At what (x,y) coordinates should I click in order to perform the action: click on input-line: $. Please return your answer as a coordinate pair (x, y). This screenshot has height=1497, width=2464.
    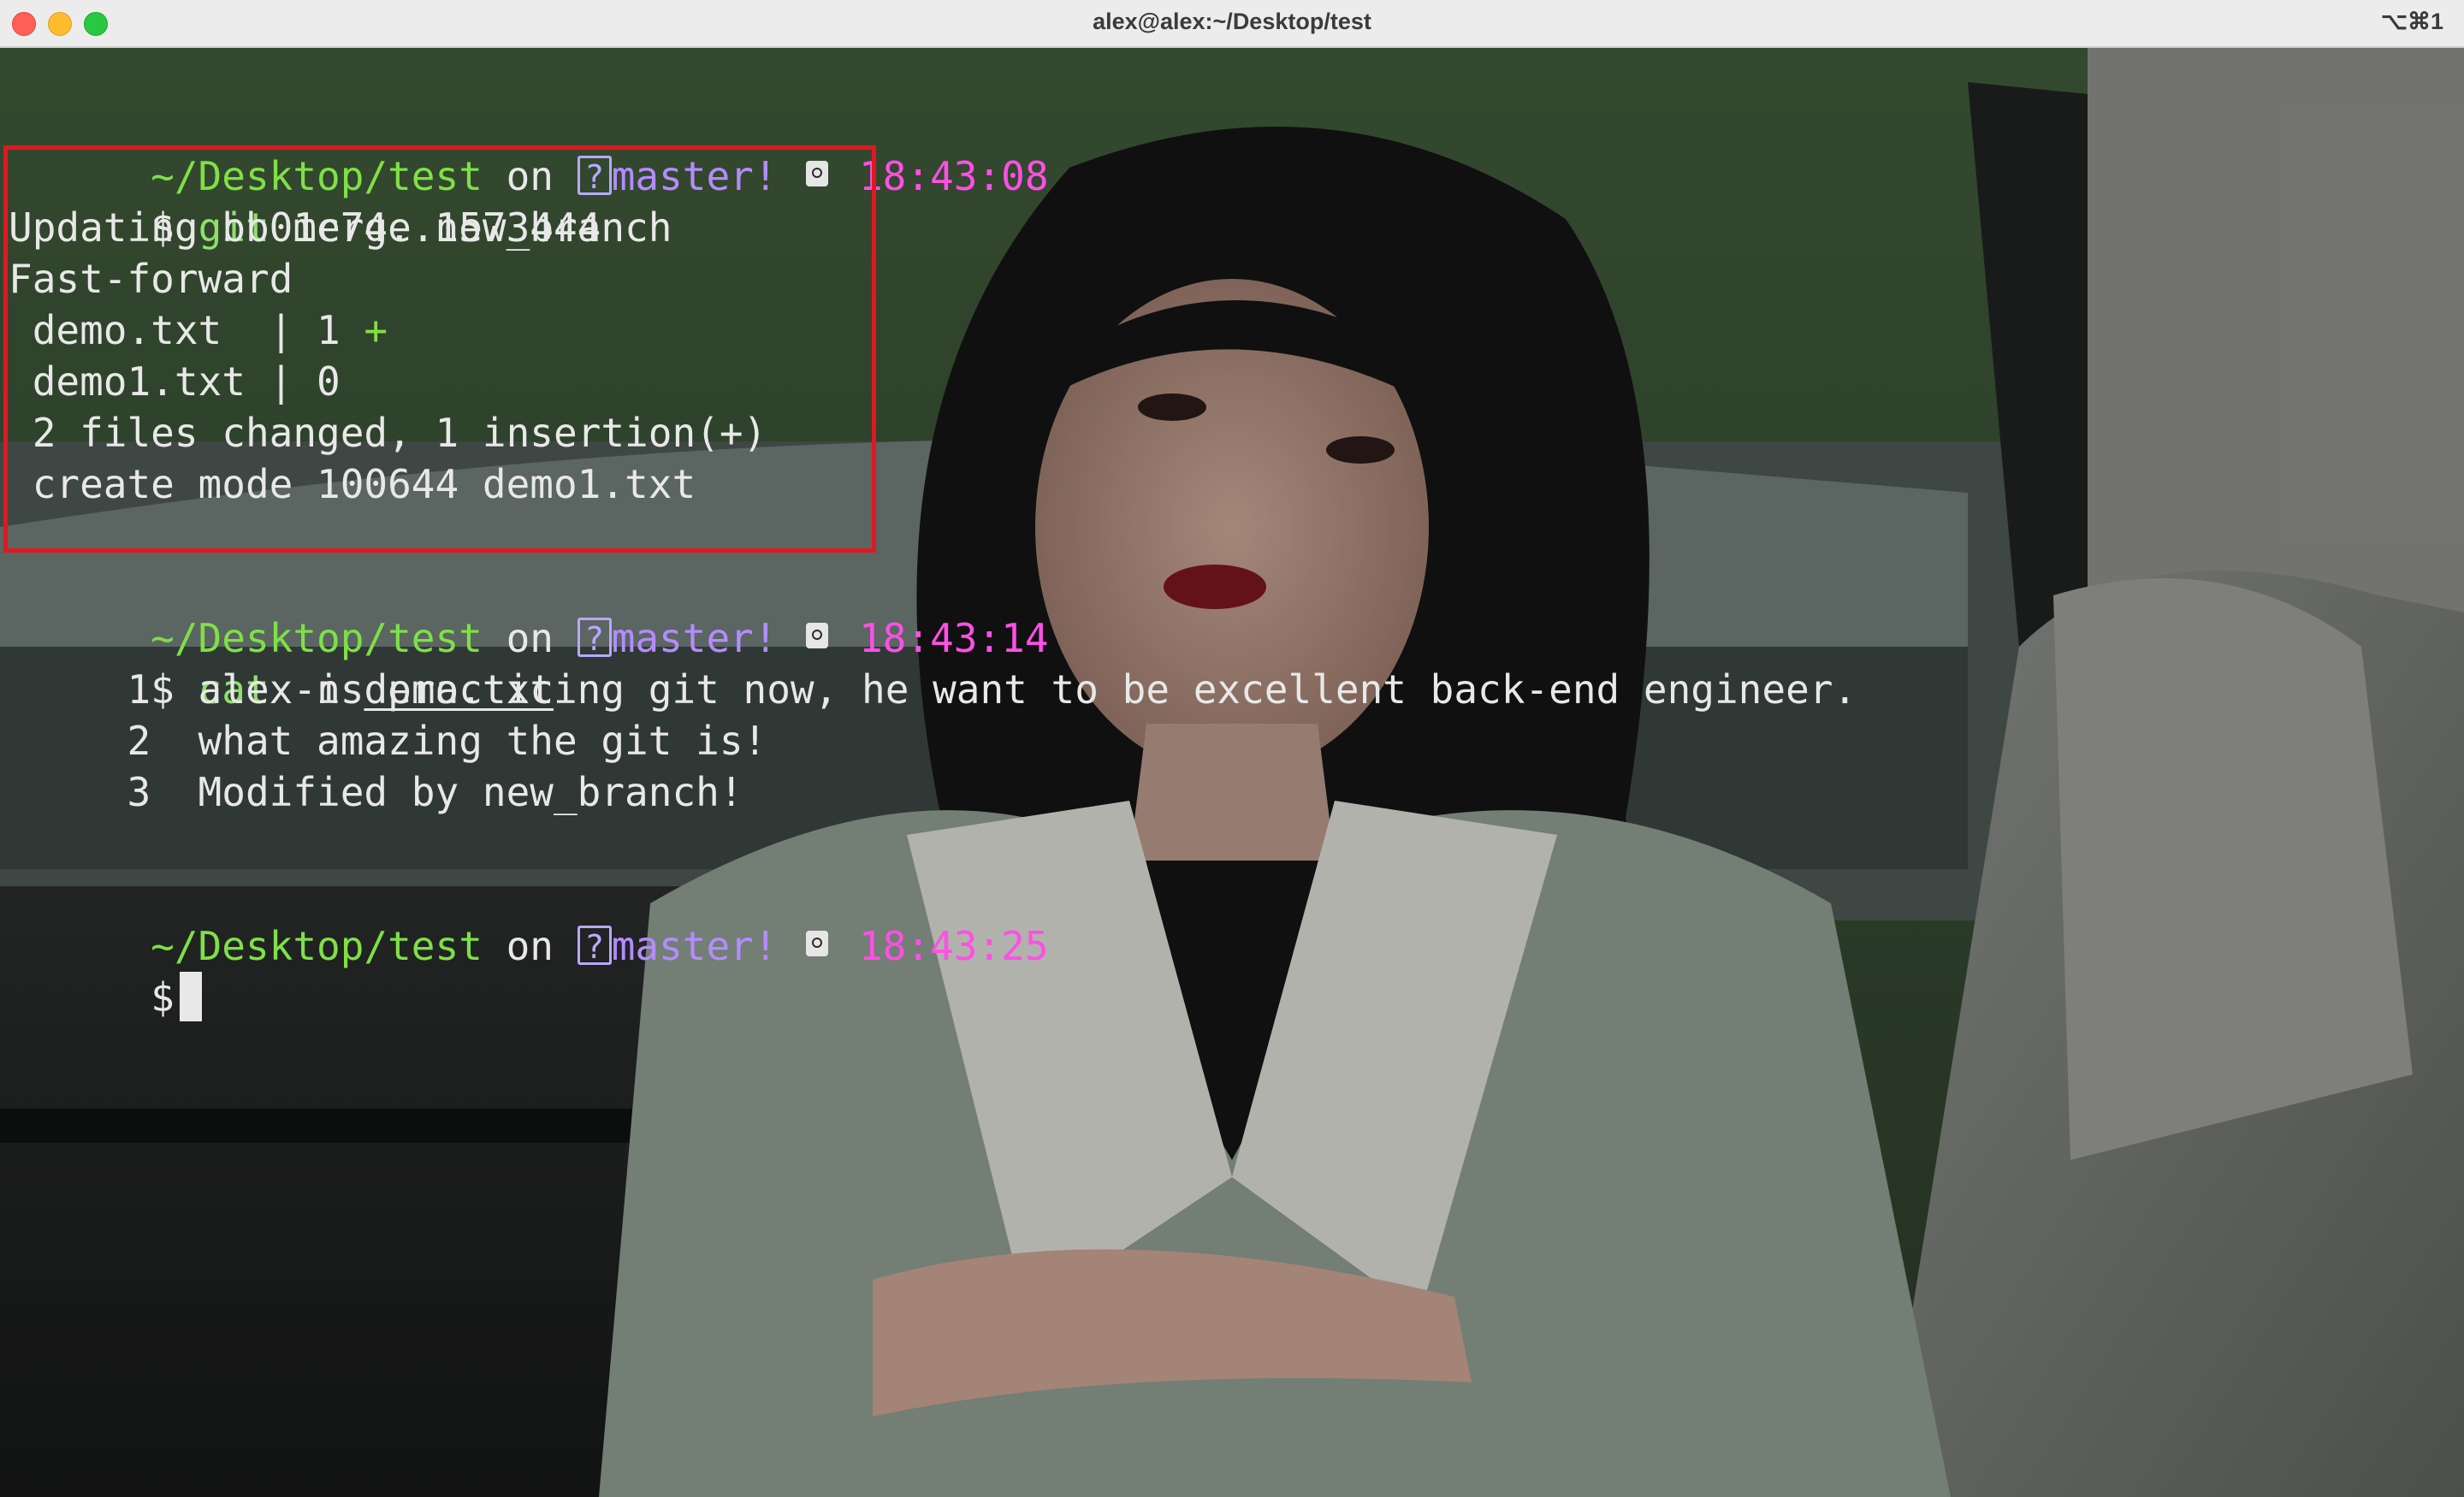
    Looking at the image, I should click on (105, 970).